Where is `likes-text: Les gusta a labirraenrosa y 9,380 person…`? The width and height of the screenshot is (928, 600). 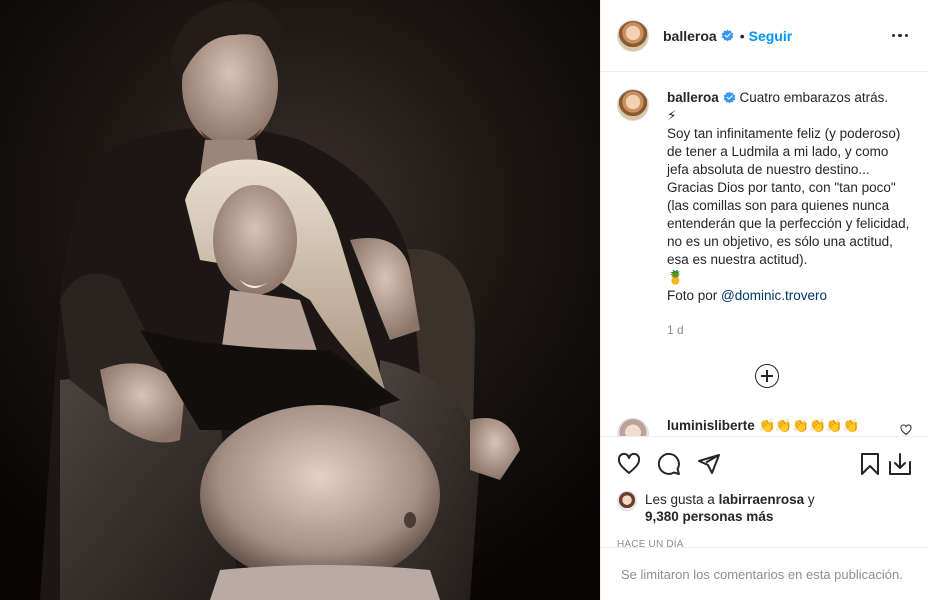
likes-text: Les gusta a labirraenrosa y 9,380 person… is located at coordinates (730, 508).